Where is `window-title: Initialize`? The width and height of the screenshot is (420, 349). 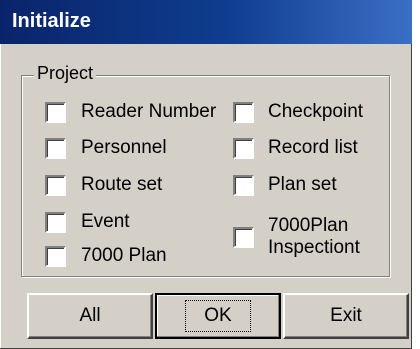
window-title: Initialize is located at coordinates (51, 21).